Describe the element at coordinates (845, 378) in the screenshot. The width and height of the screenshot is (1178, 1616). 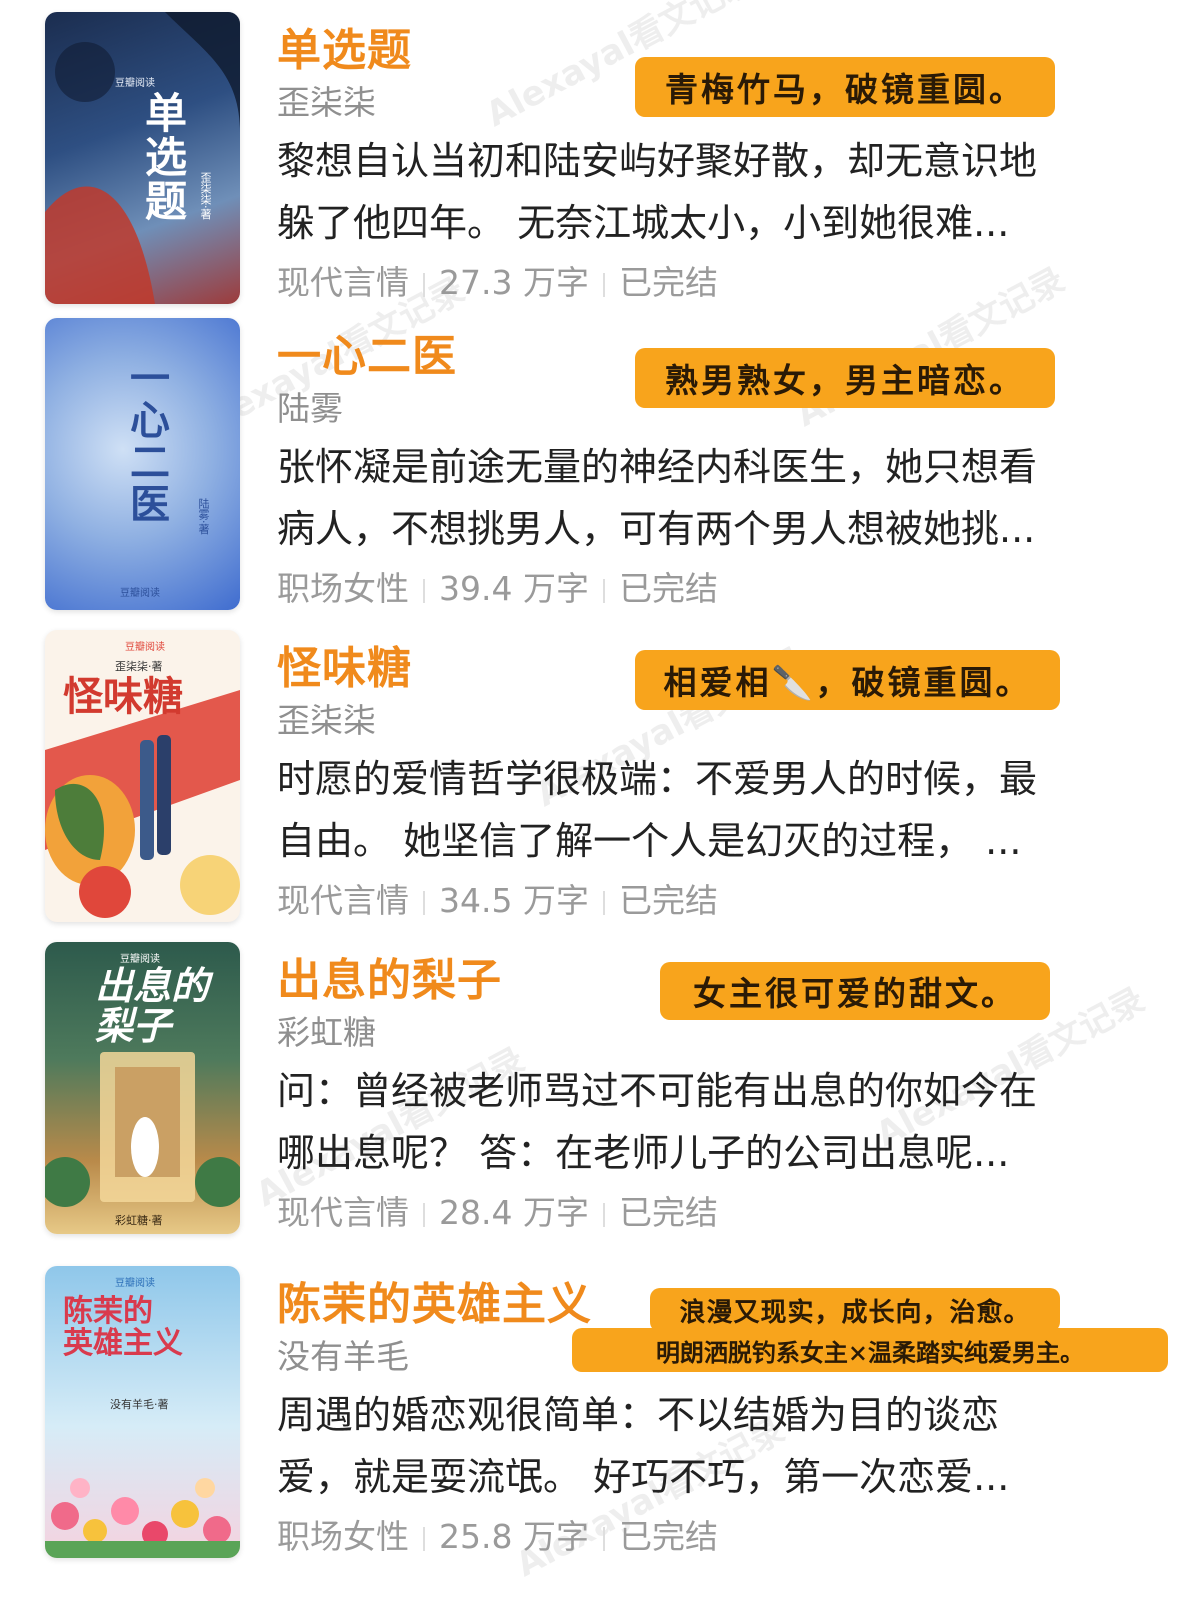
I see `book-tag: 熟男熟女，男主暗恋。` at that location.